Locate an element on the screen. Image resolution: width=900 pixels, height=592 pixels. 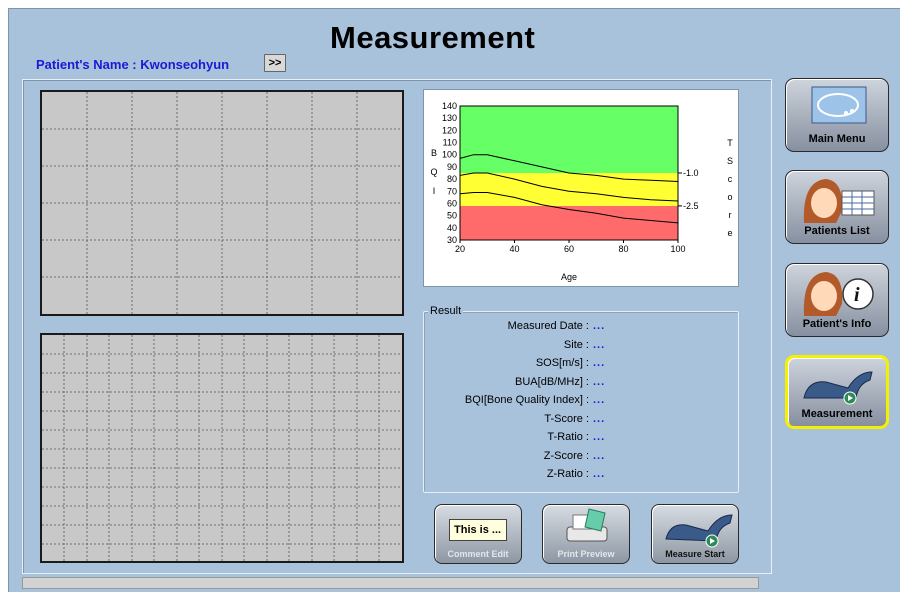
measurement-button: Measurement is located at coordinates (837, 392).